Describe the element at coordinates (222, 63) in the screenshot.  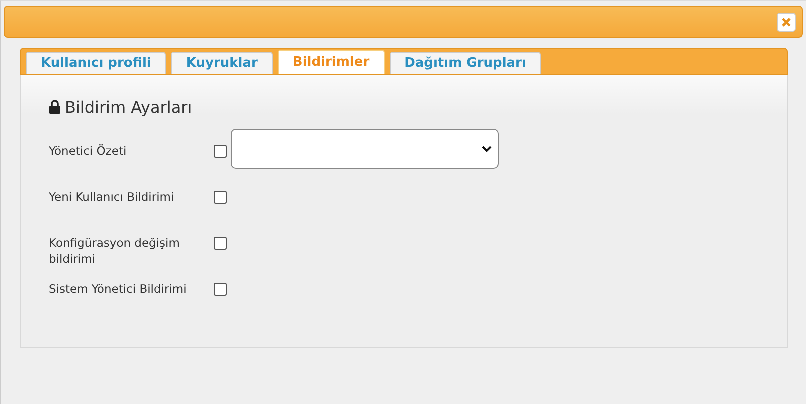
I see `tab: Kuyruklar` at that location.